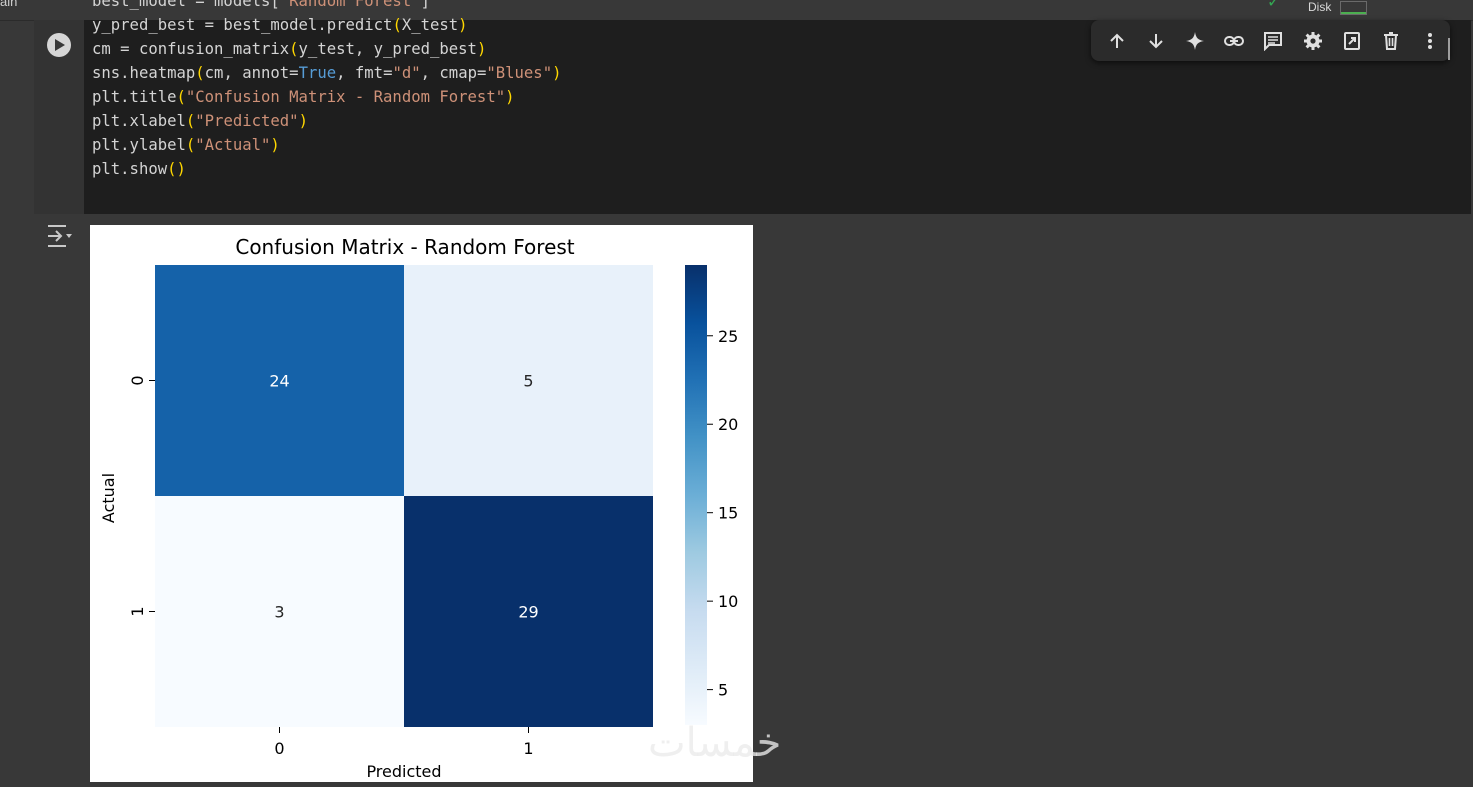 This screenshot has width=1473, height=787. I want to click on code-token: "Blues", so click(519, 73).